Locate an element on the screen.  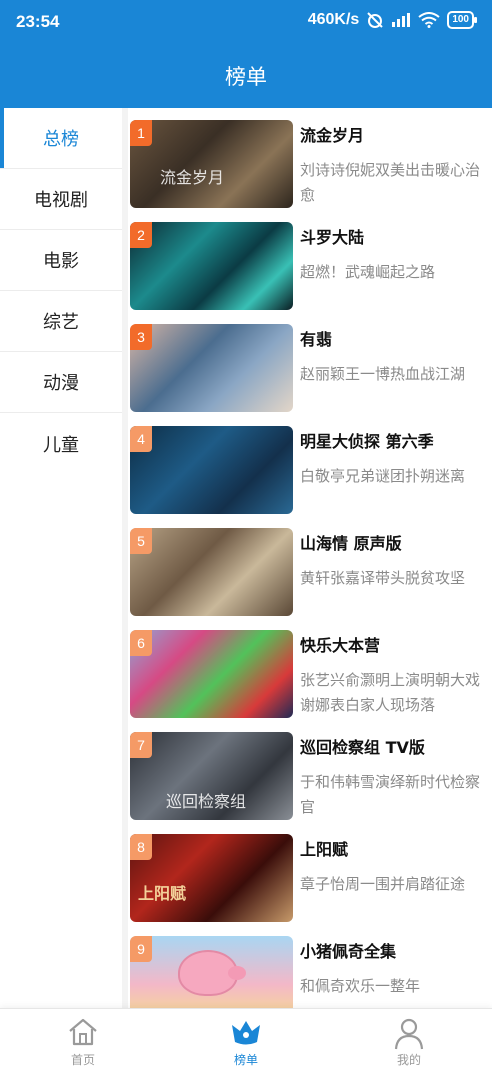
show-title: 巡回检察组 TV版 is located at coordinates (393, 746).